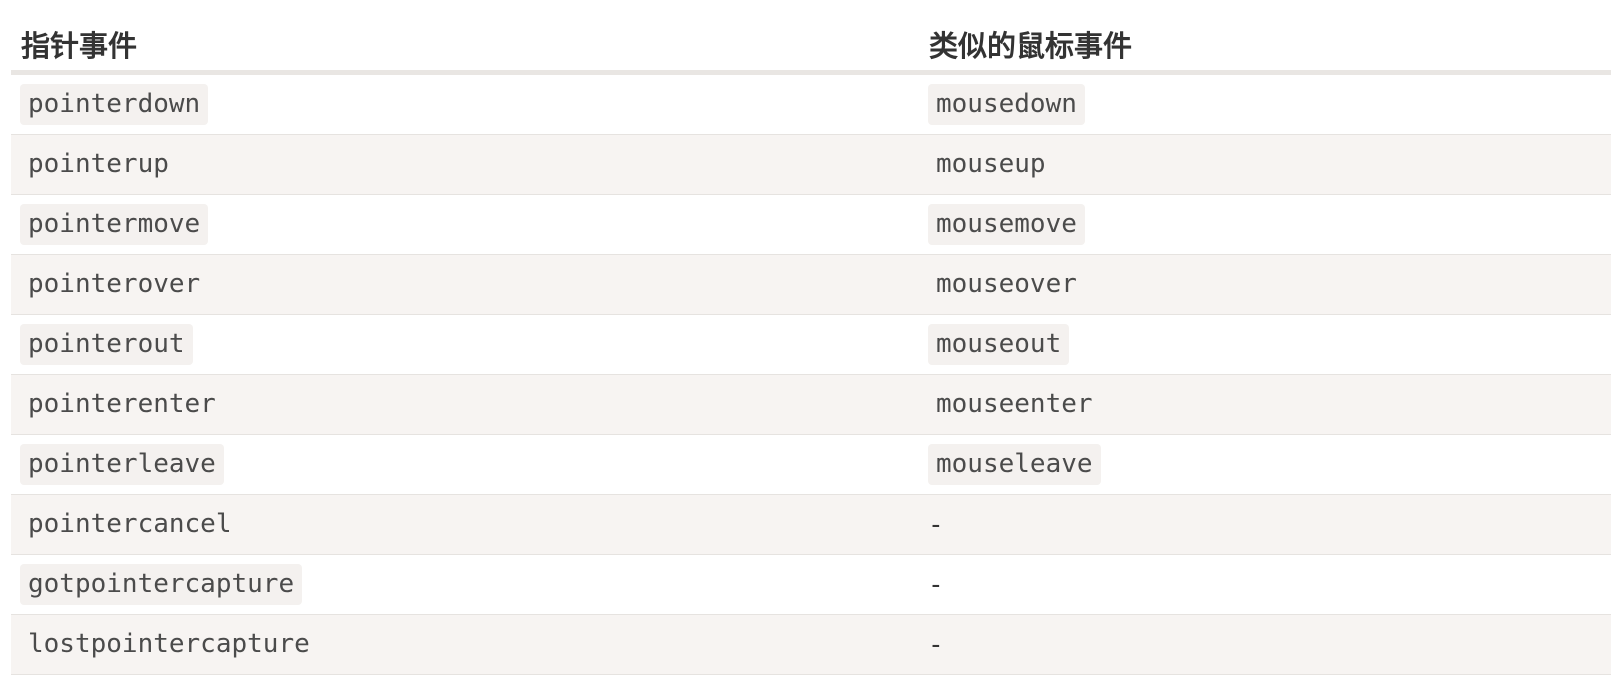 The height and width of the screenshot is (683, 1617). Describe the element at coordinates (465, 284) in the screenshot. I see `pointer-event-cell: pointerover` at that location.